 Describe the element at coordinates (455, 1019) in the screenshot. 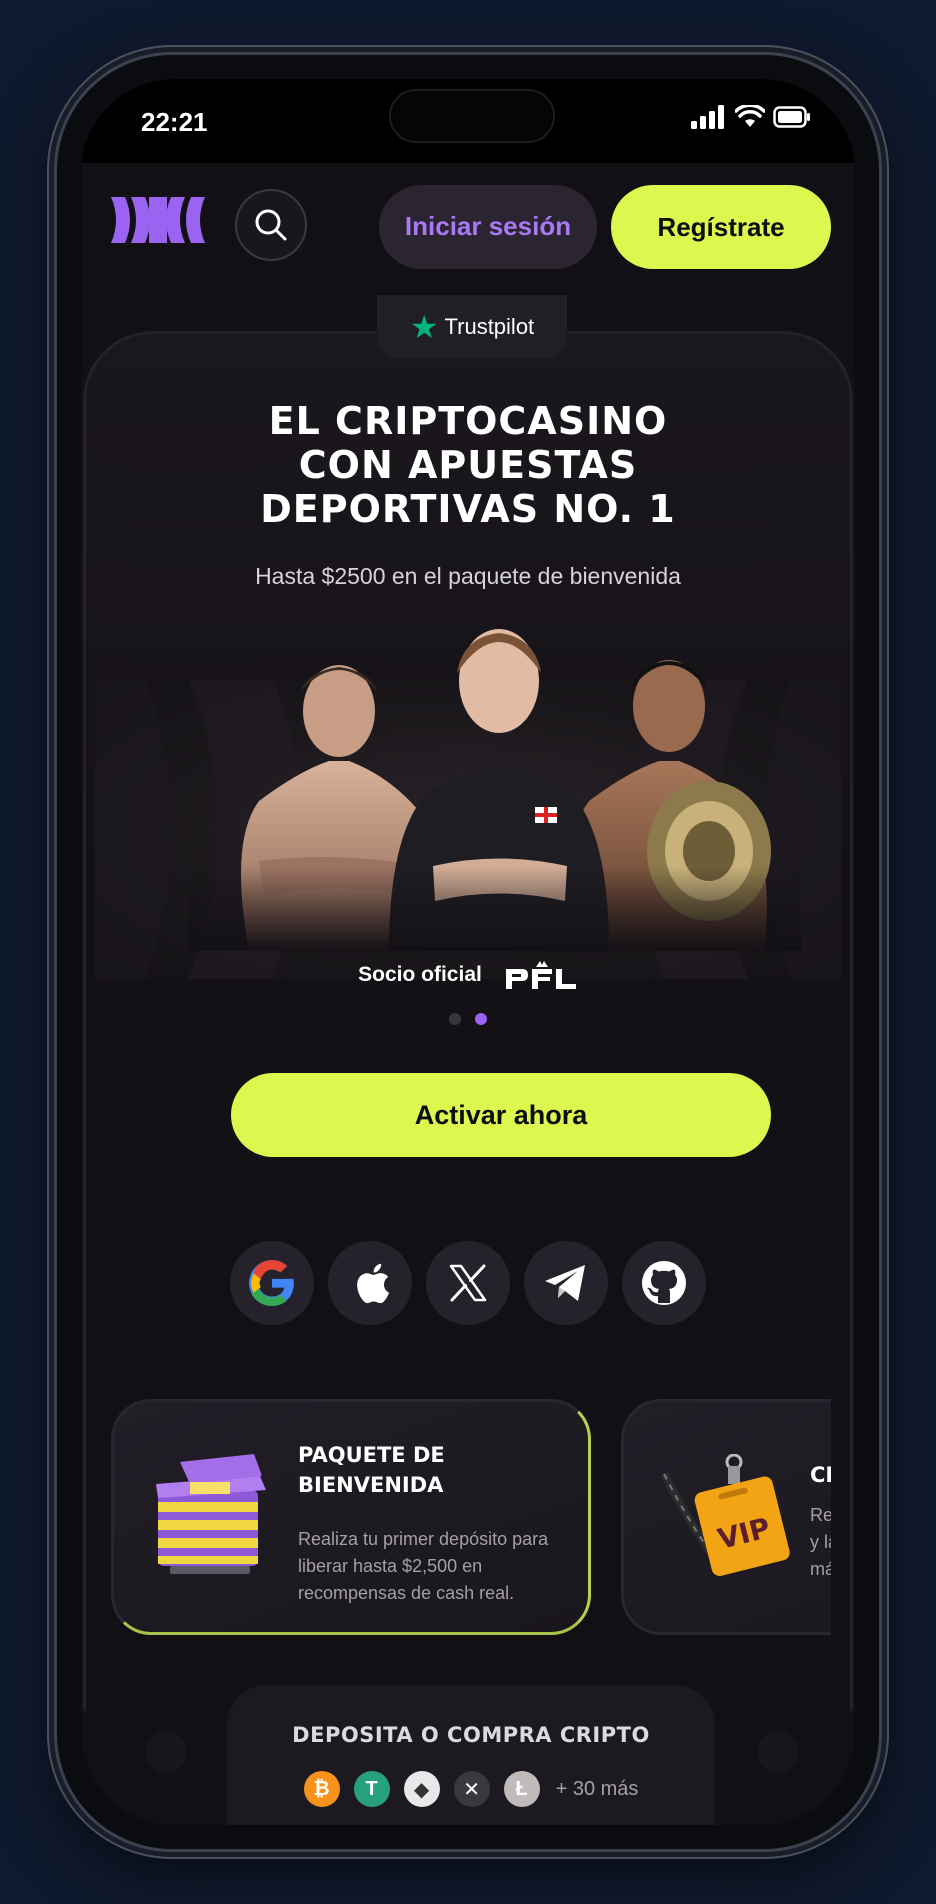

I see `carousel-dot` at that location.